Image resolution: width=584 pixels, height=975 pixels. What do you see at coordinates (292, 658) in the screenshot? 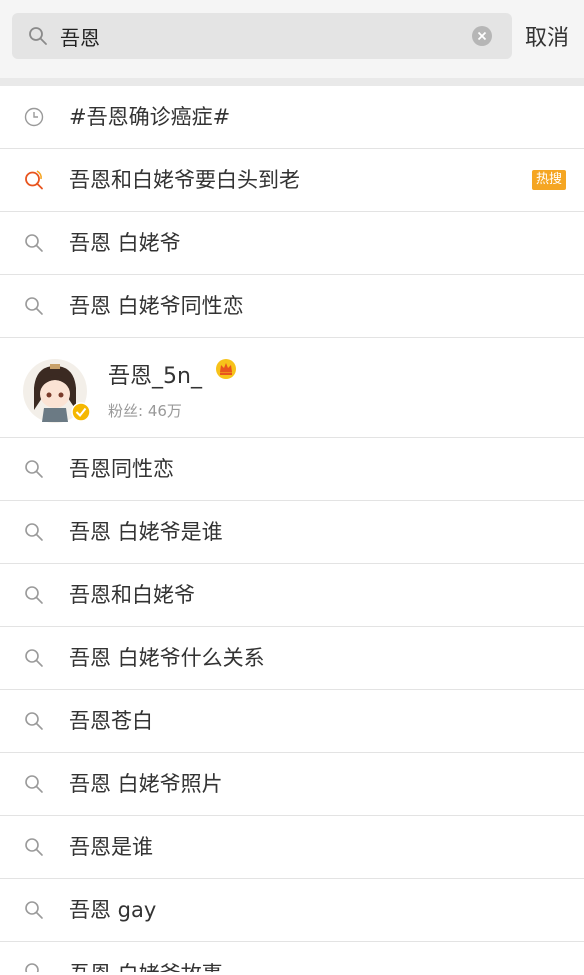
I see `list-item: 吾恩 白姥爷什么关系` at bounding box center [292, 658].